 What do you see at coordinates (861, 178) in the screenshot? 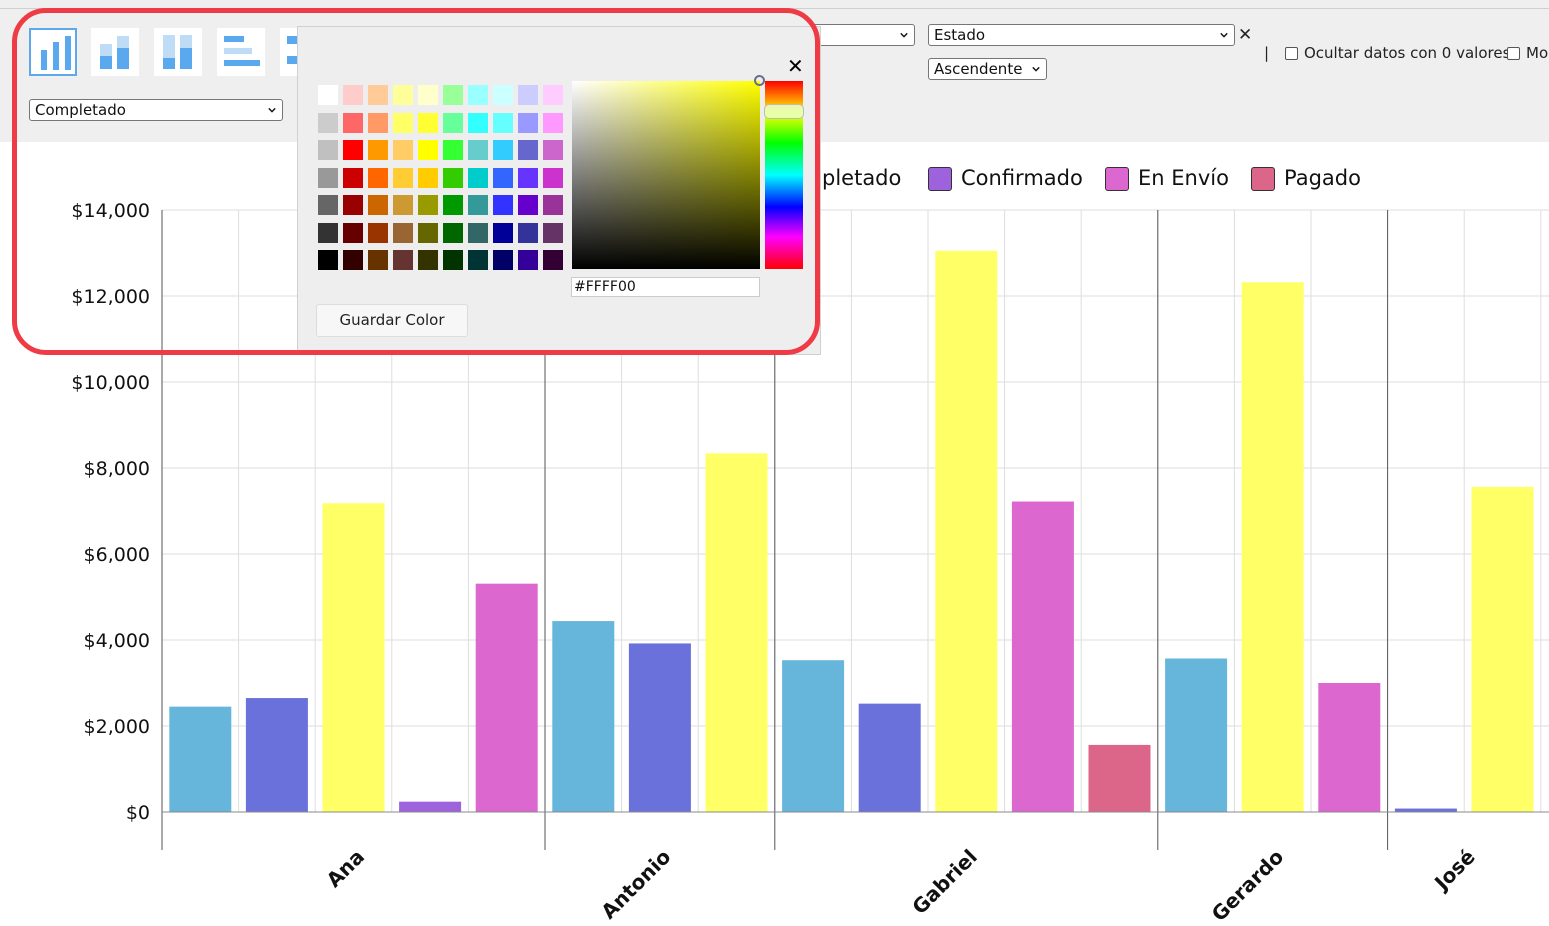
I see `legend-label-completado: pletado` at bounding box center [861, 178].